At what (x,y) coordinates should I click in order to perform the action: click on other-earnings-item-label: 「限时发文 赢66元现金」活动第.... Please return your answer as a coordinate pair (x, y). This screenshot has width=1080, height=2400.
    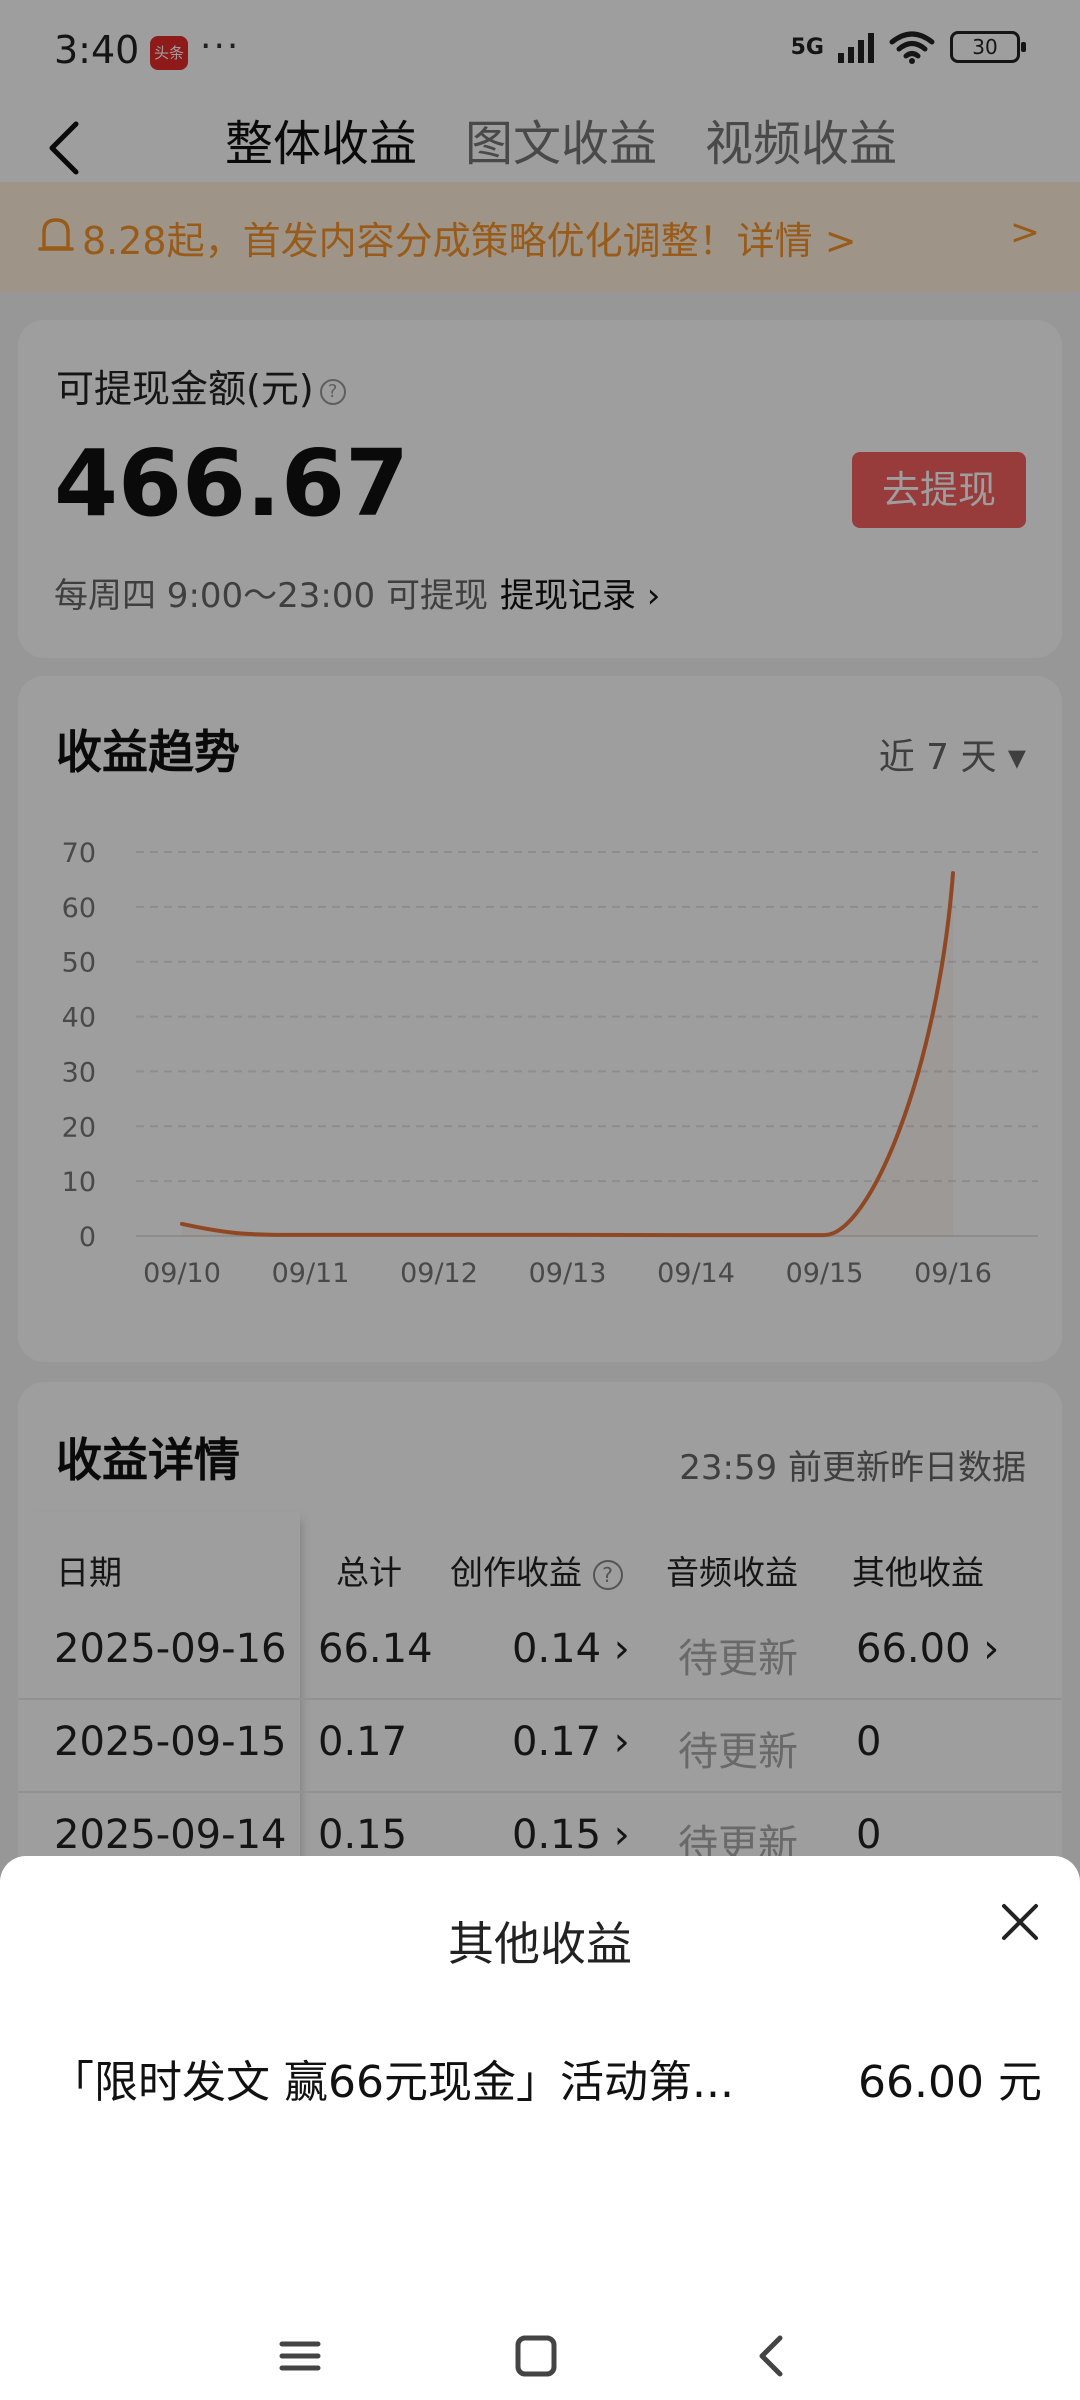
    Looking at the image, I should click on (392, 2078).